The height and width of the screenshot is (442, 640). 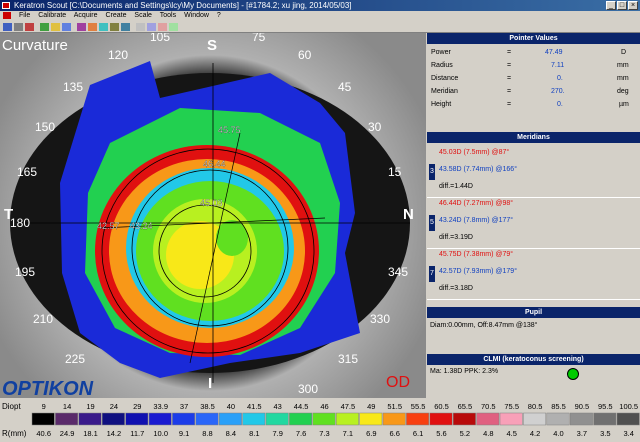 What do you see at coordinates (445, 78) in the screenshot?
I see `pointer-label: Distance` at bounding box center [445, 78].